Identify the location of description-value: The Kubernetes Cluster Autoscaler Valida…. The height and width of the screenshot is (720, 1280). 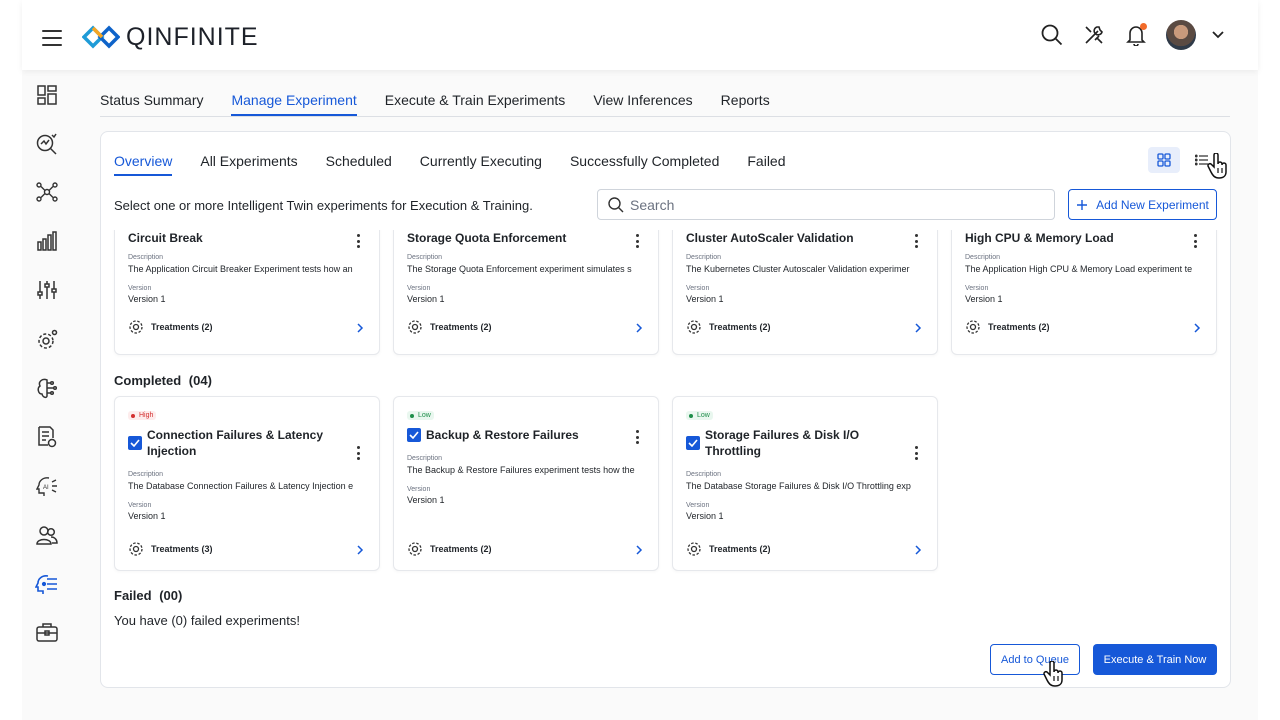
(798, 269).